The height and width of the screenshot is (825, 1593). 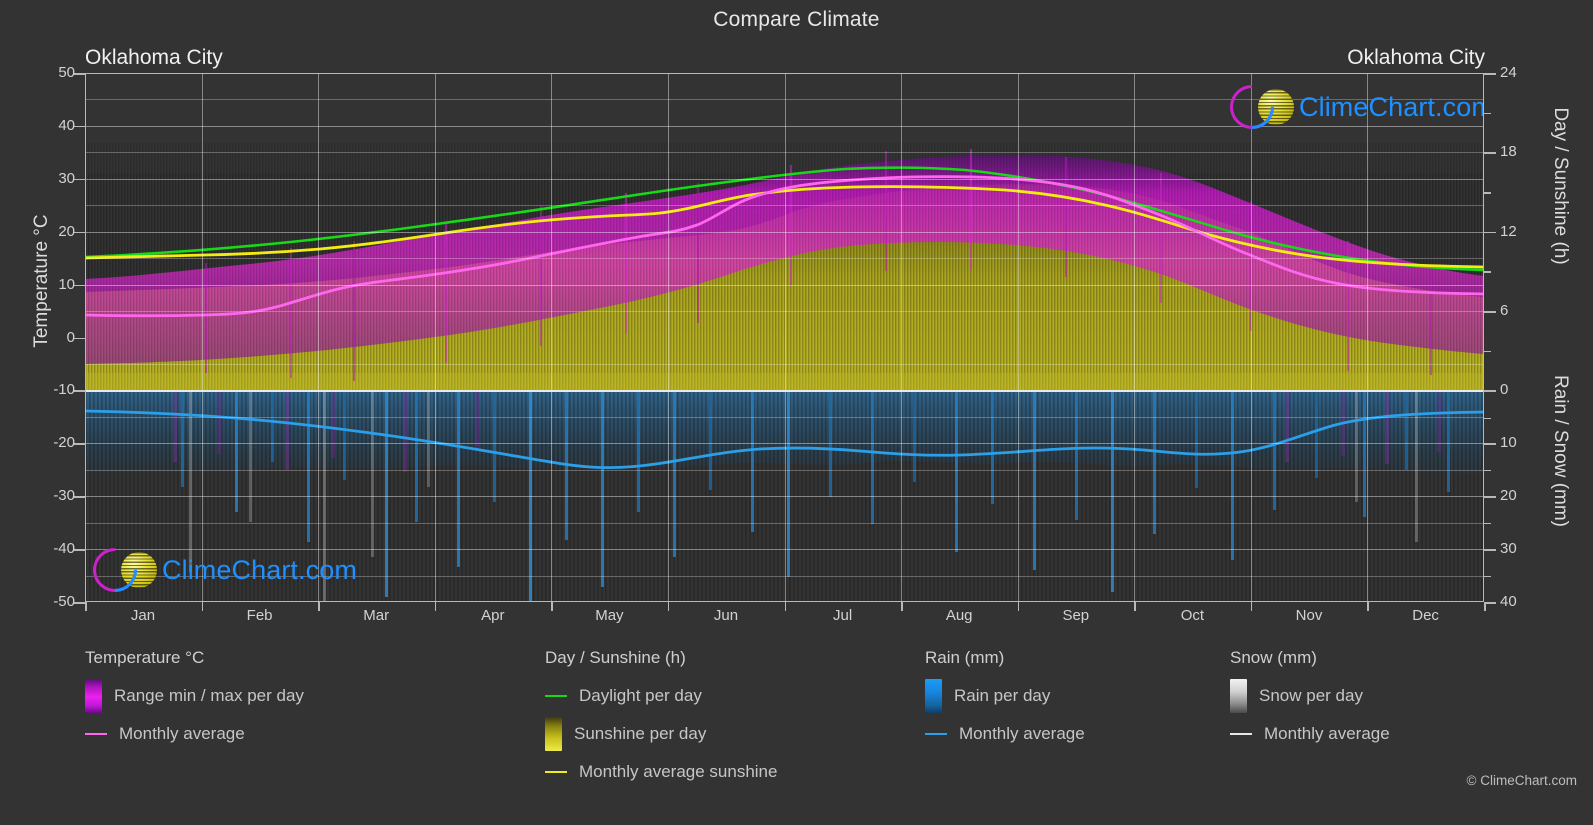 I want to click on legend-item-rain-average: Monthly average, so click(x=1005, y=734).